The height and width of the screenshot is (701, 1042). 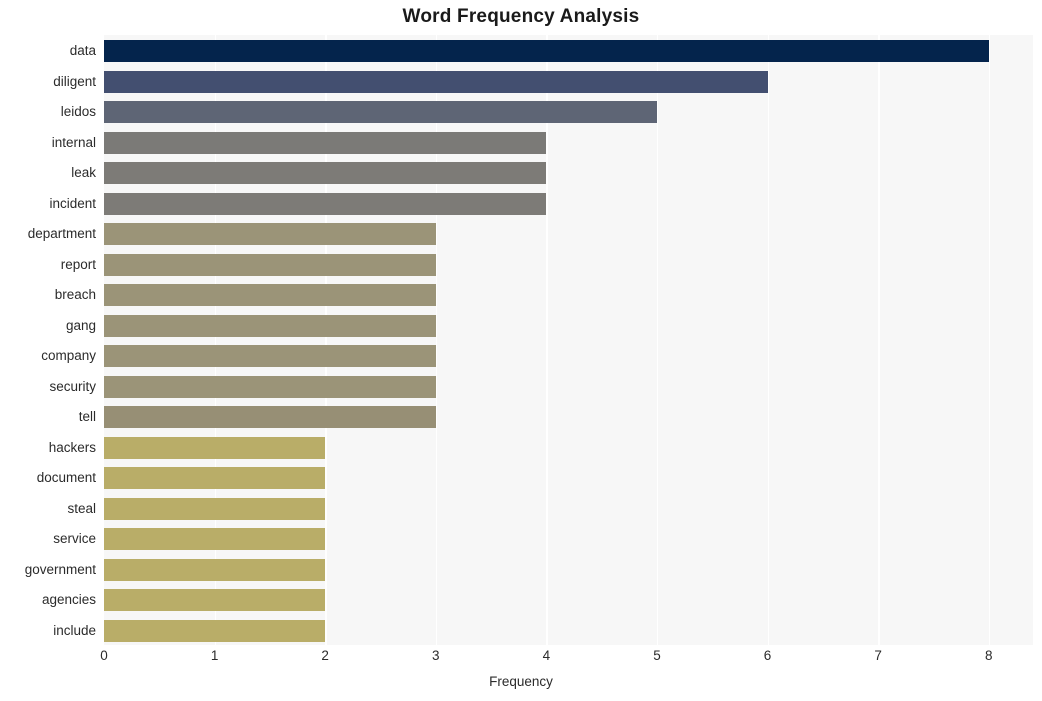 What do you see at coordinates (66, 478) in the screenshot?
I see `y-axis-label: document` at bounding box center [66, 478].